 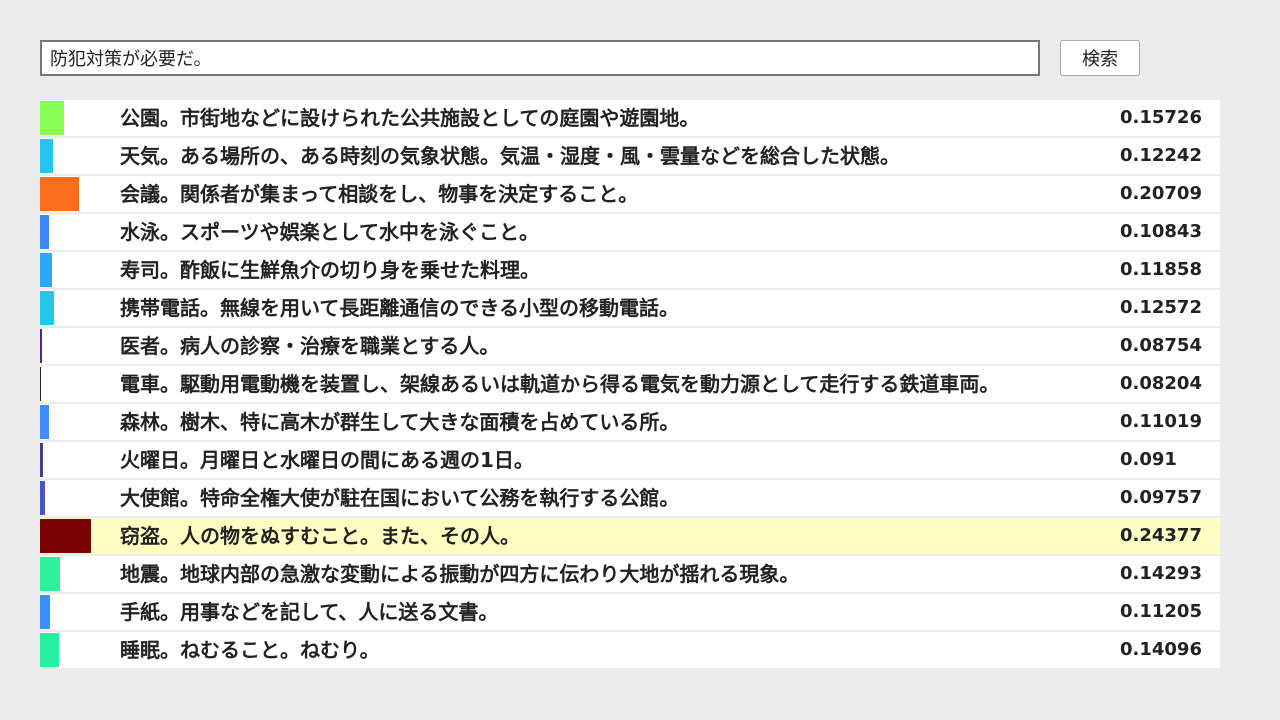 What do you see at coordinates (1161, 497) in the screenshot?
I see `result-score: 0.09757` at bounding box center [1161, 497].